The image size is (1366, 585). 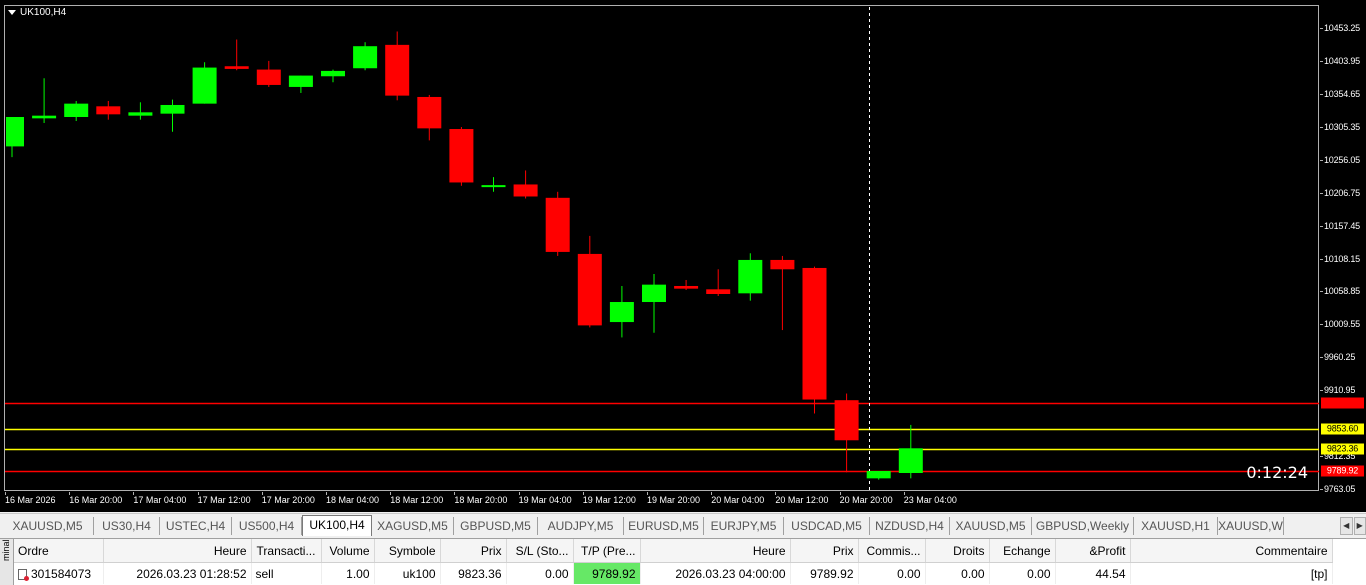 What do you see at coordinates (7, 562) in the screenshot?
I see `terminal-side-tab: minal` at bounding box center [7, 562].